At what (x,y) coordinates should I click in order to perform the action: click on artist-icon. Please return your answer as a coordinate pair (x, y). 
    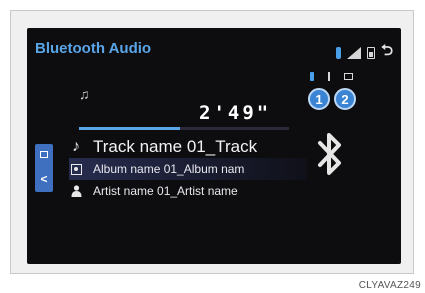
    Looking at the image, I should click on (76, 191).